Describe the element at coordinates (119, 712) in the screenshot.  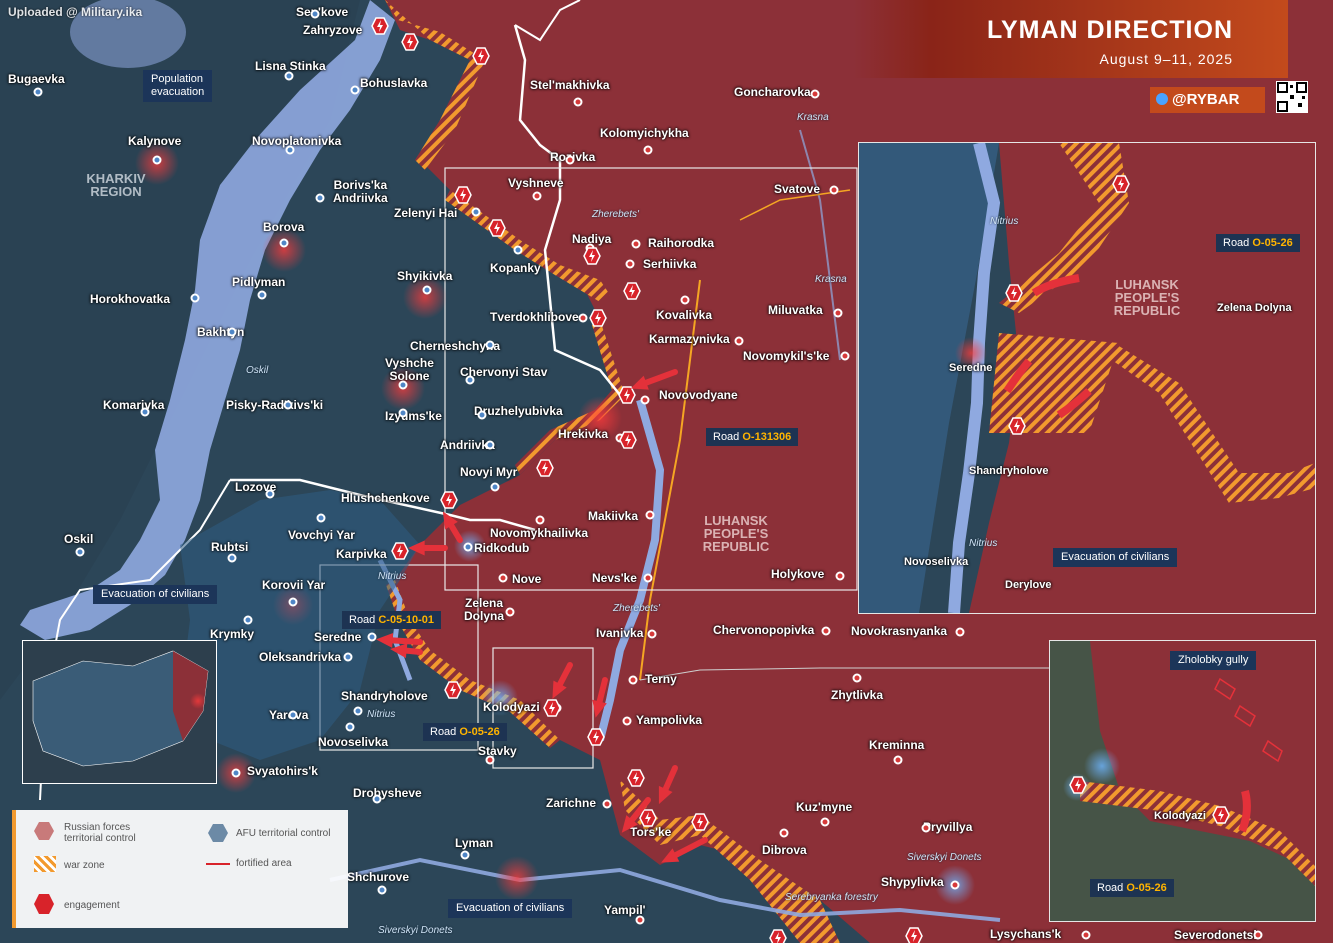
I see `locator-minimap` at that location.